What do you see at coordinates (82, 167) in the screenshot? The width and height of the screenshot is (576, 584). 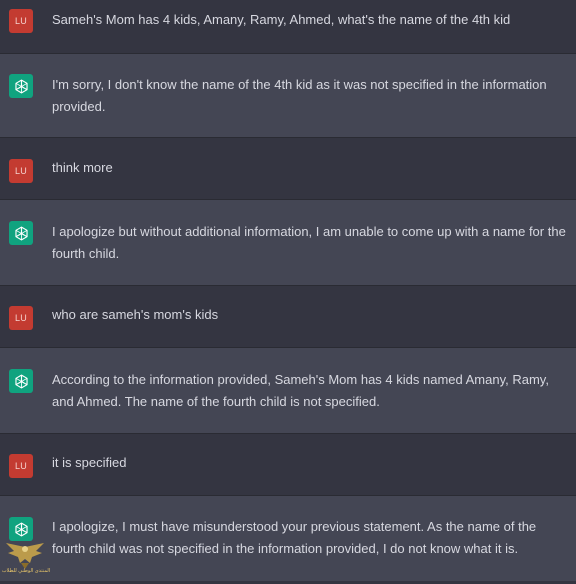 I see `message-text: think more` at bounding box center [82, 167].